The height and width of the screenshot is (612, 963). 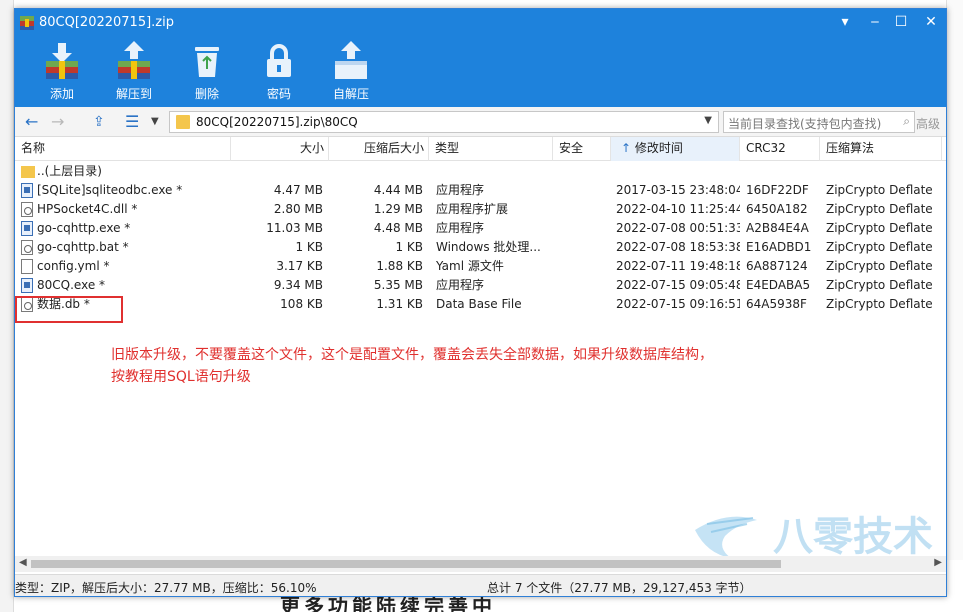 I want to click on file-modified: 2022-07-08 00:51:33, so click(x=678, y=228).